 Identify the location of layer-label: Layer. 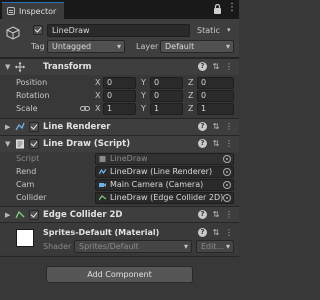
(147, 46).